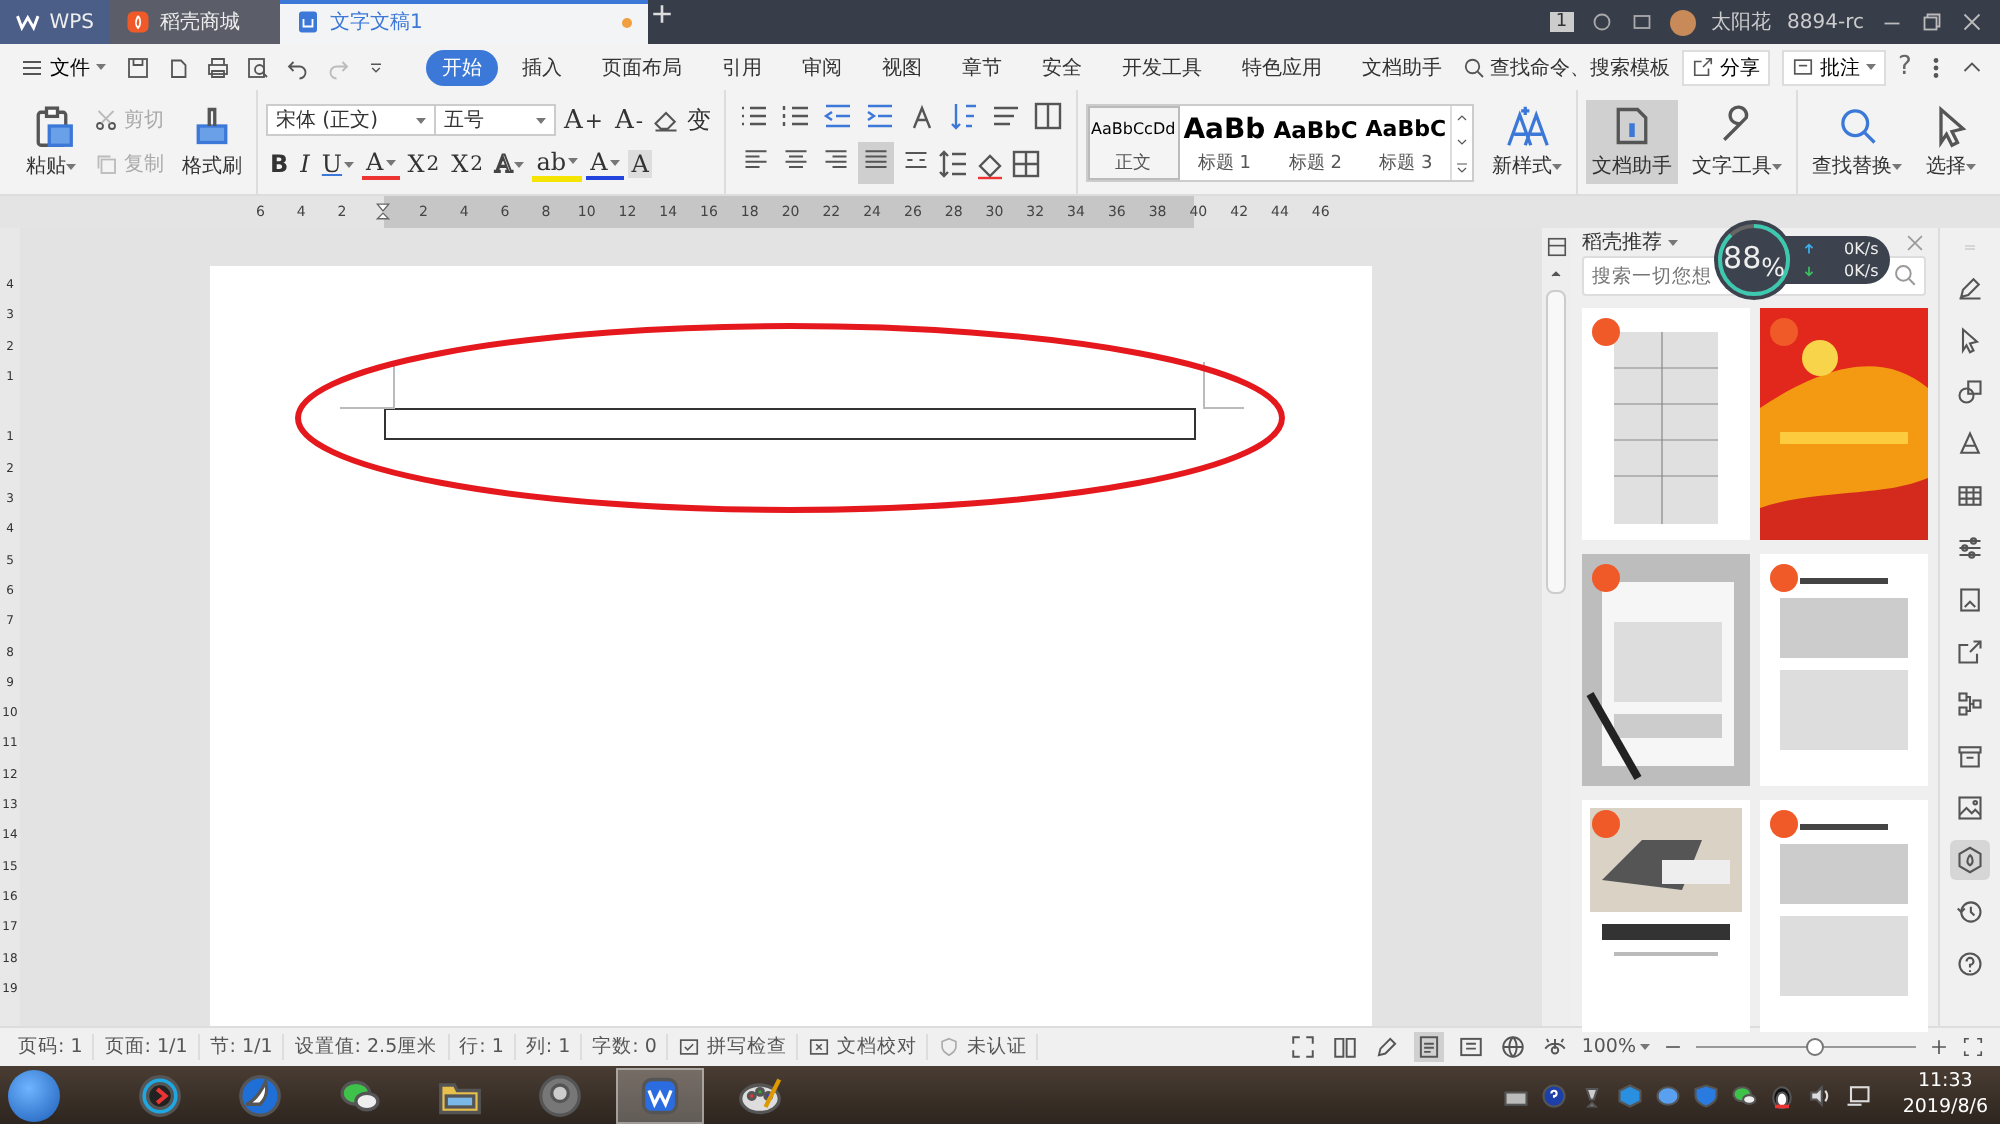 The width and height of the screenshot is (2000, 1124). Describe the element at coordinates (1133, 142) in the screenshot. I see `style-preset: AaBbCcDd 正文` at that location.